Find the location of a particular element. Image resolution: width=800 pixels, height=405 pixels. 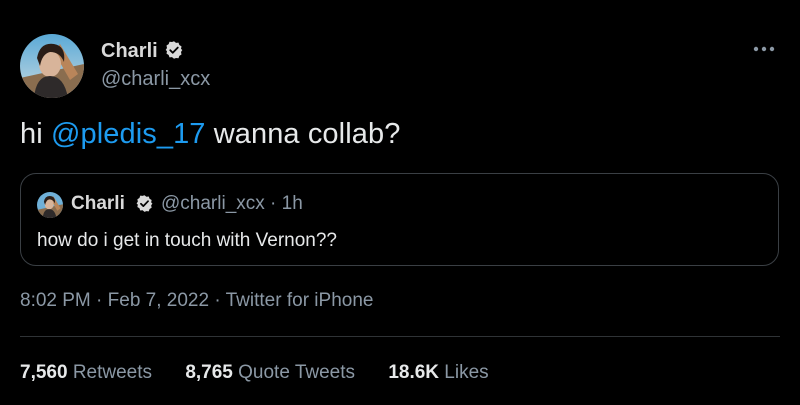

mention-link: @pledis_17 is located at coordinates (128, 134).